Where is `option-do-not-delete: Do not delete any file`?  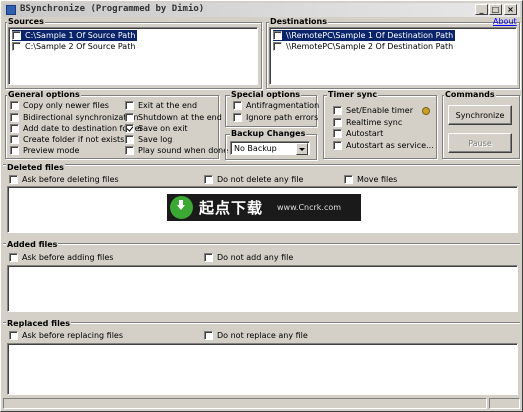 option-do-not-delete: Do not delete any file is located at coordinates (253, 179).